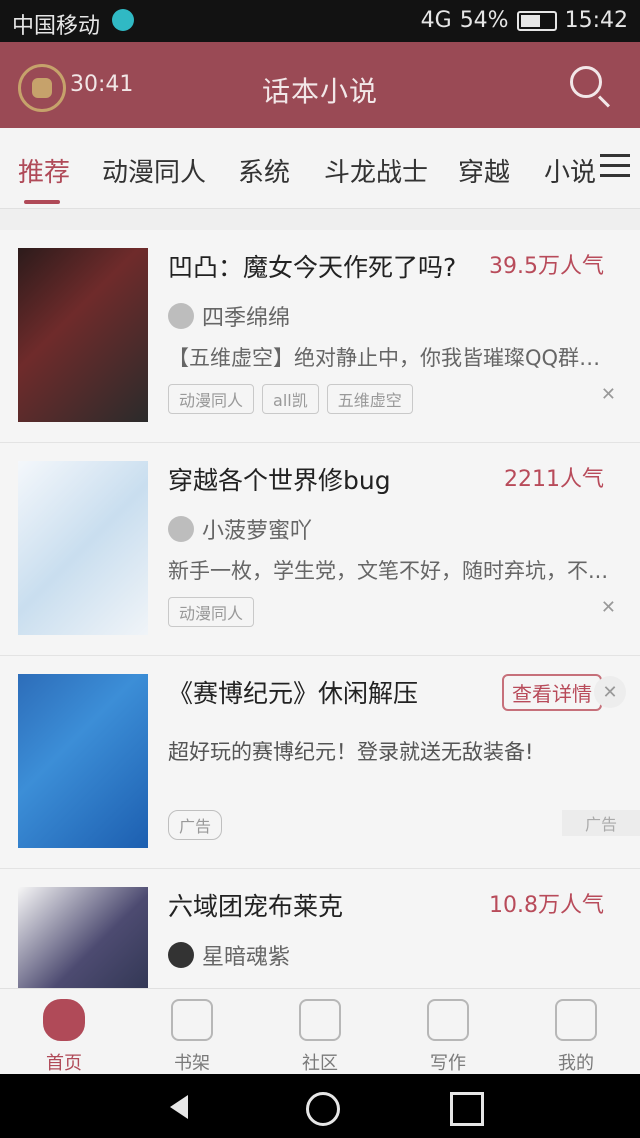 The width and height of the screenshot is (640, 1138). What do you see at coordinates (484, 170) in the screenshot?
I see `tab-timetravel: 穿越` at bounding box center [484, 170].